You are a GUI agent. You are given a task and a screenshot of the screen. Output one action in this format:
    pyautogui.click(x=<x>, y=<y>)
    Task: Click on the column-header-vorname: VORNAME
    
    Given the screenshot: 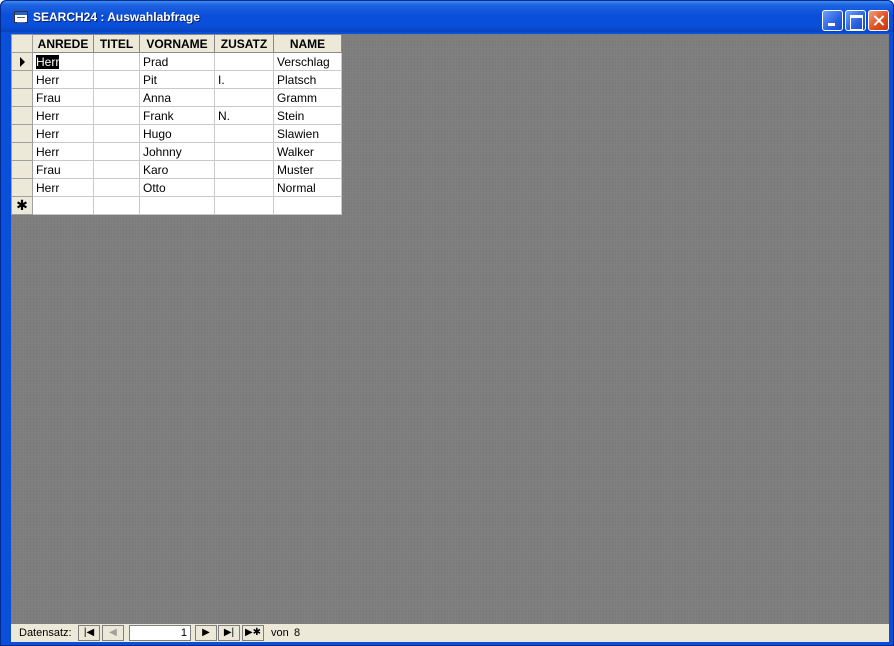 What is the action you would take?
    pyautogui.click(x=177, y=43)
    